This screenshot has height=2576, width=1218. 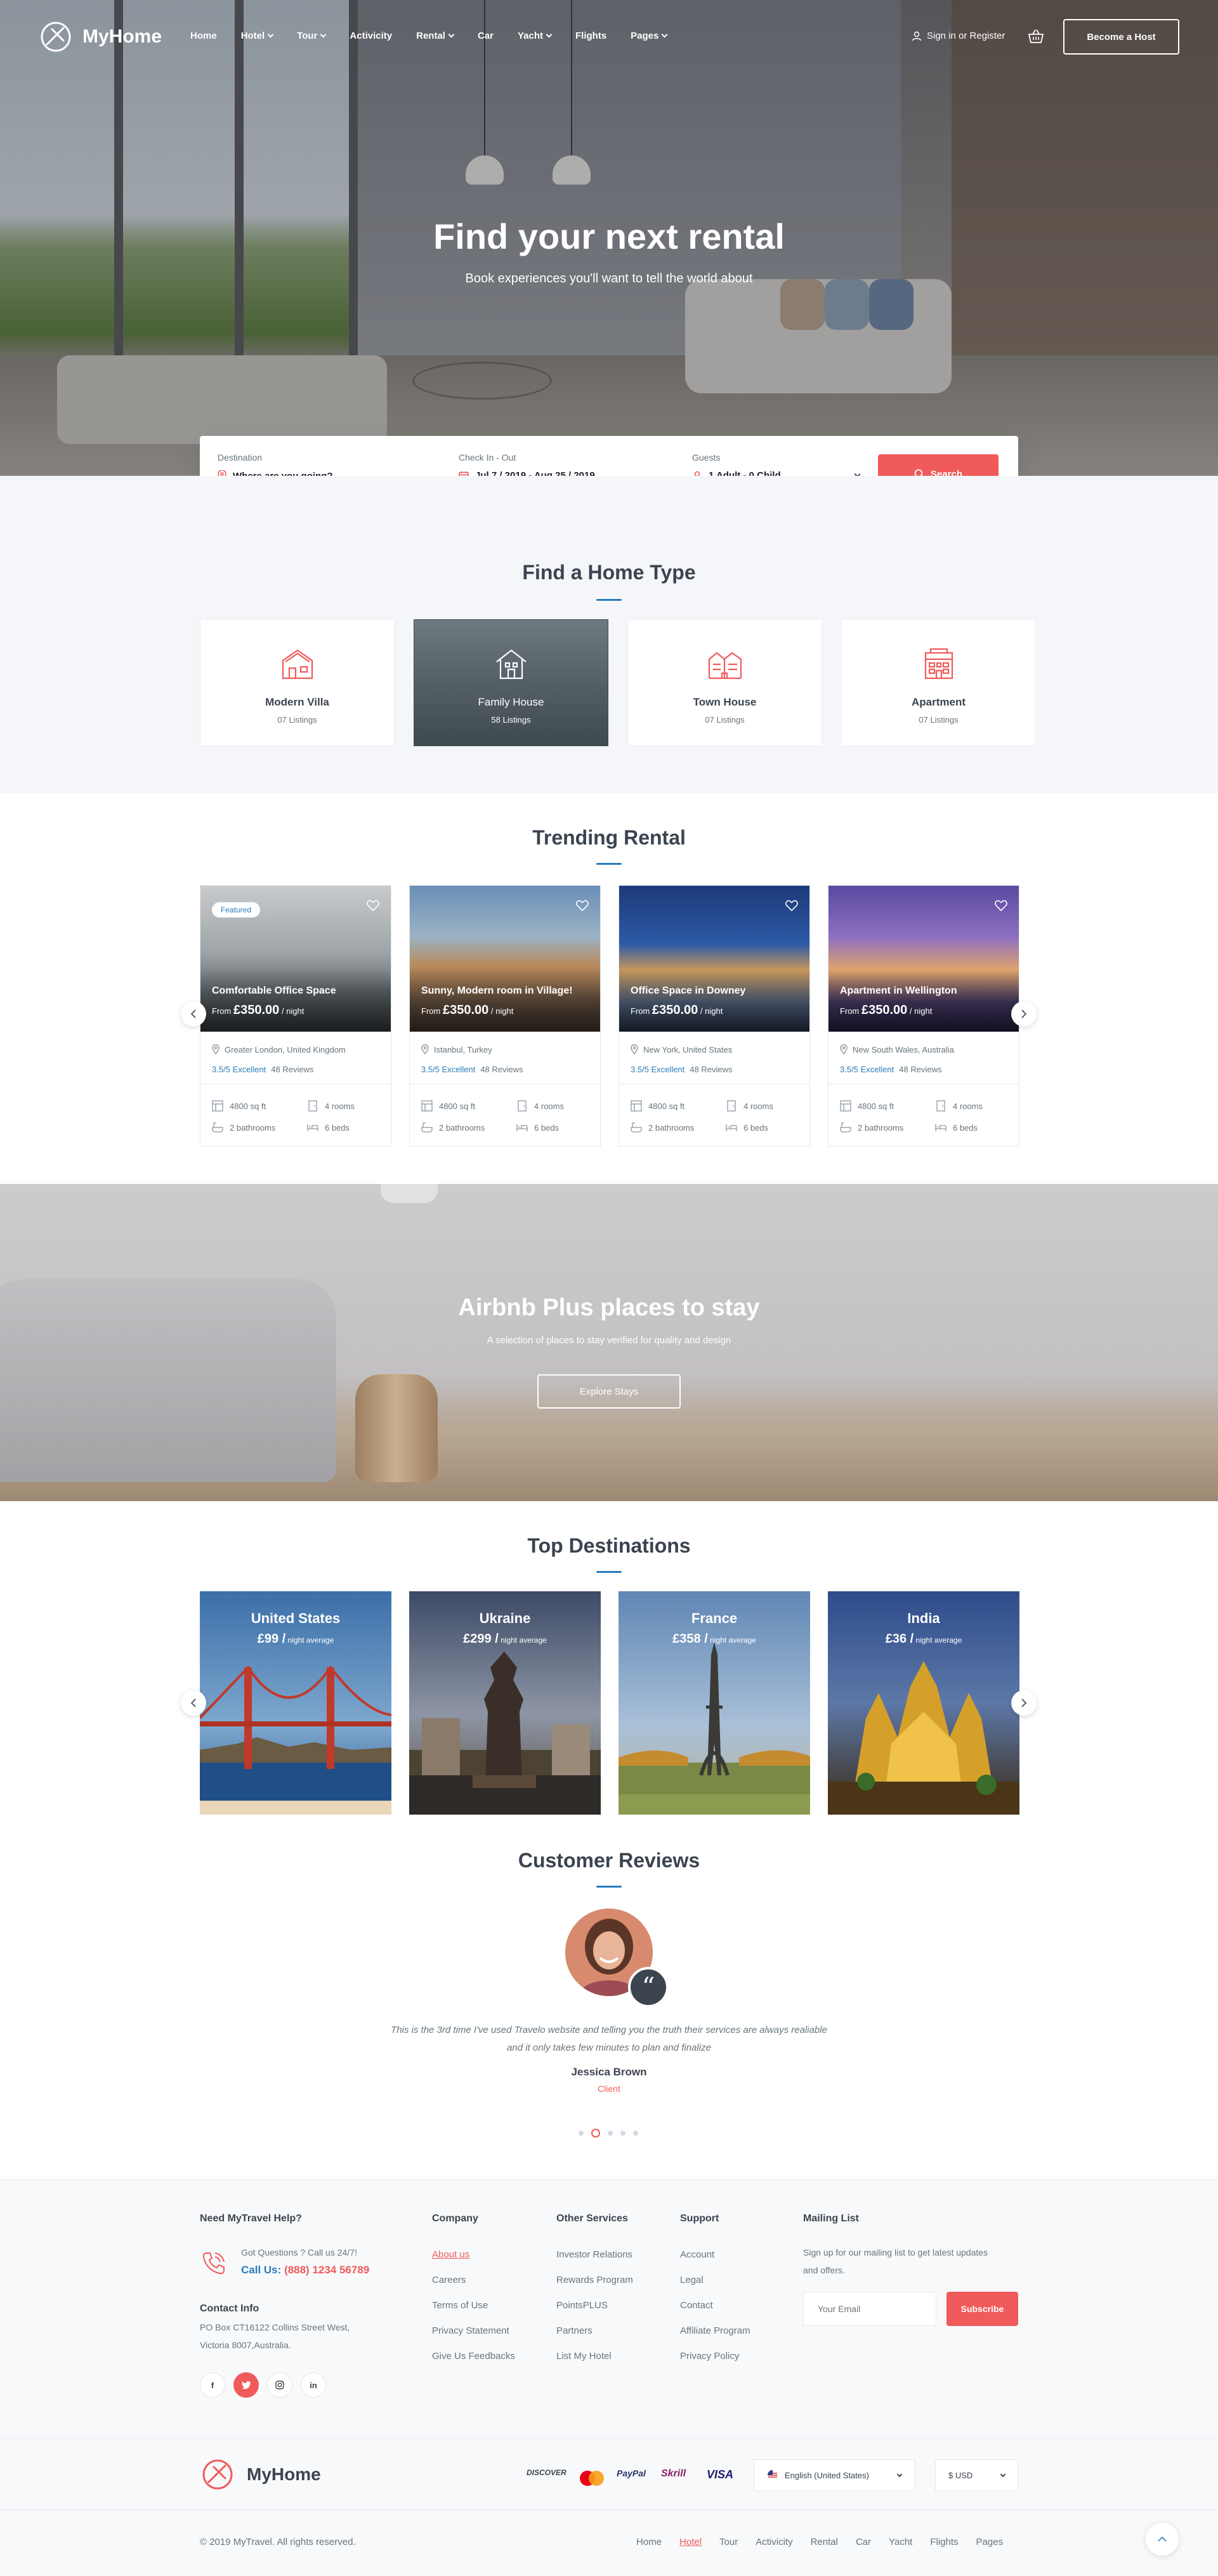 What do you see at coordinates (592, 2478) in the screenshot?
I see `mastercard-icon` at bounding box center [592, 2478].